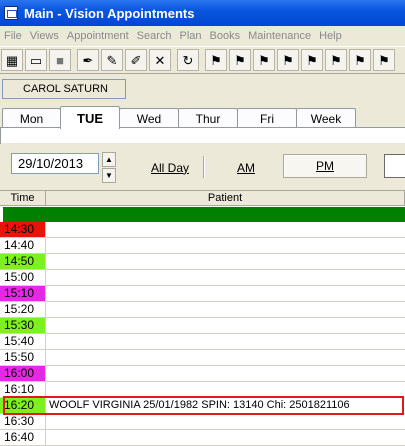 The height and width of the screenshot is (446, 405). What do you see at coordinates (109, 175) in the screenshot?
I see `date-down-icon: ▼` at bounding box center [109, 175].